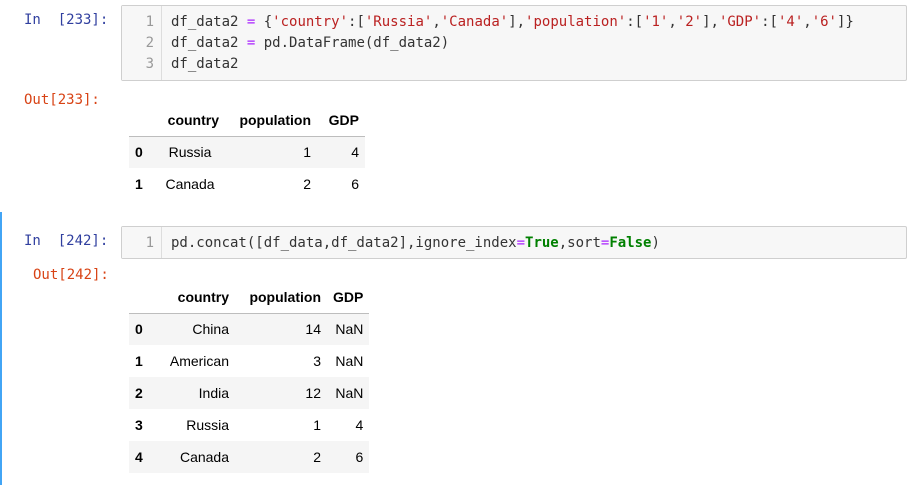 Image resolution: width=909 pixels, height=485 pixels. What do you see at coordinates (576, 22) in the screenshot?
I see `string-token: 'population'` at bounding box center [576, 22].